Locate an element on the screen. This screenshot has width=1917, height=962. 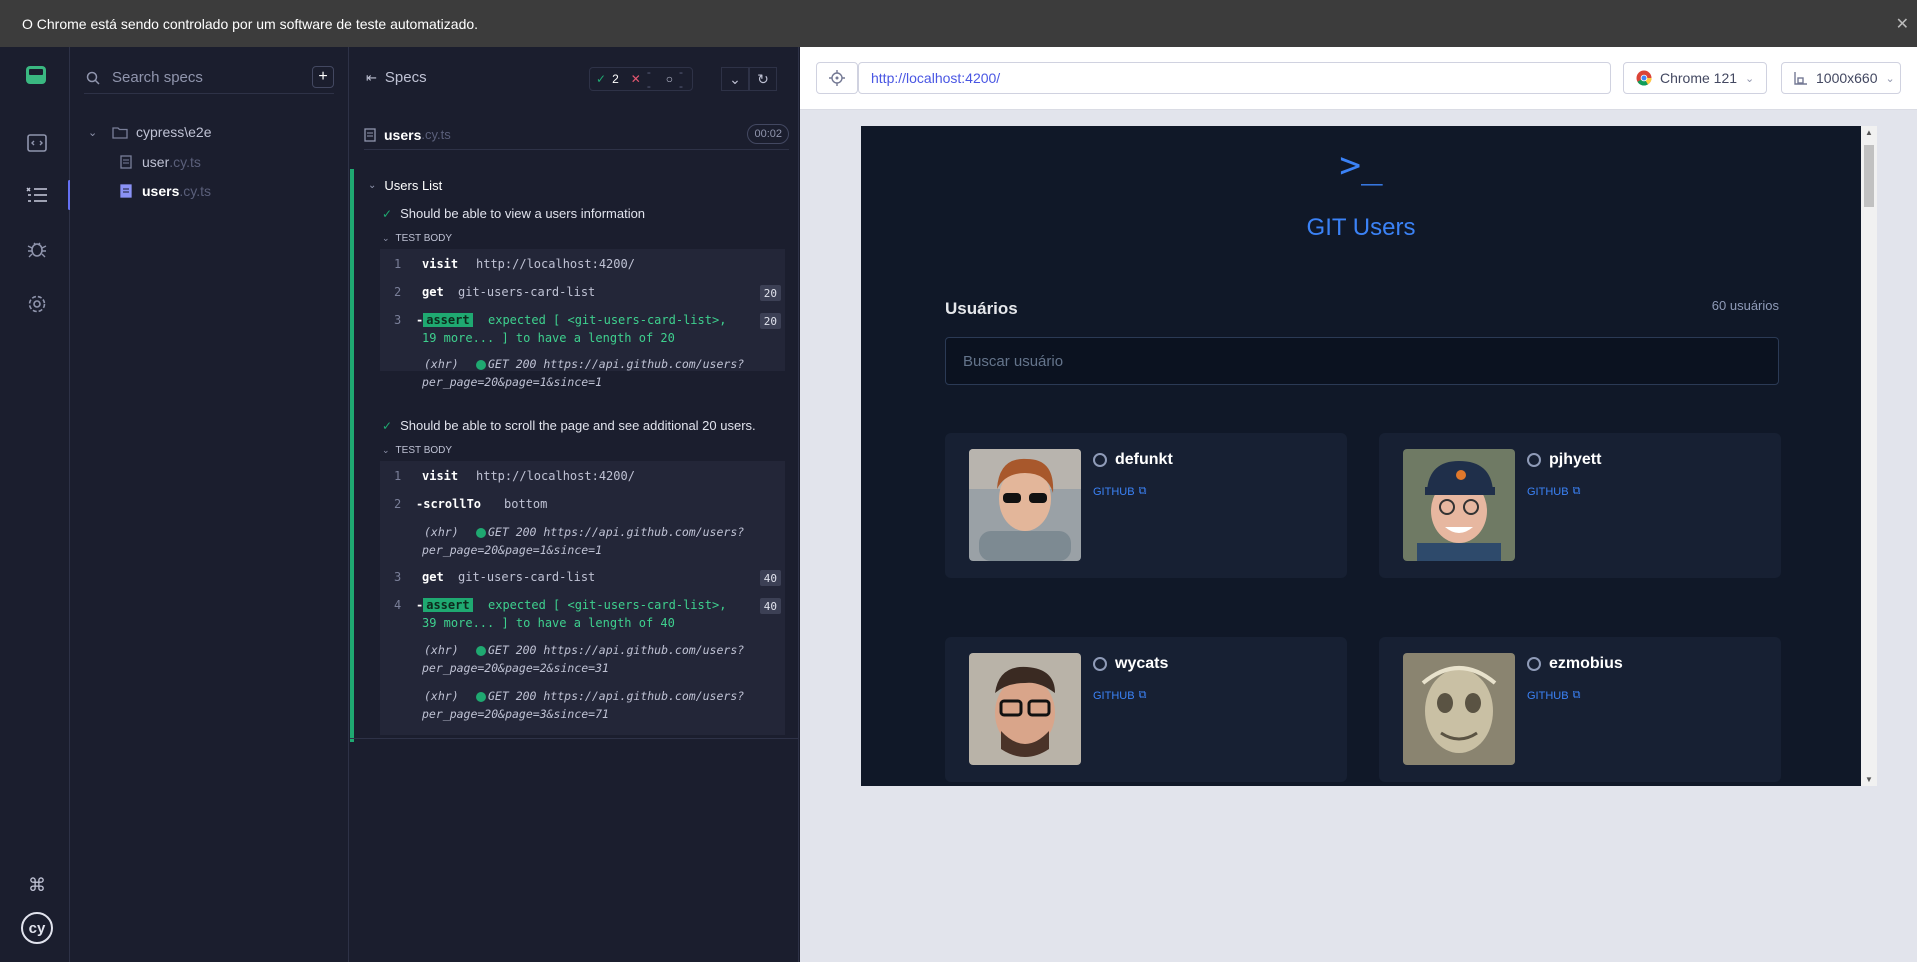
pending-count: -- is located at coordinates (680, 79).